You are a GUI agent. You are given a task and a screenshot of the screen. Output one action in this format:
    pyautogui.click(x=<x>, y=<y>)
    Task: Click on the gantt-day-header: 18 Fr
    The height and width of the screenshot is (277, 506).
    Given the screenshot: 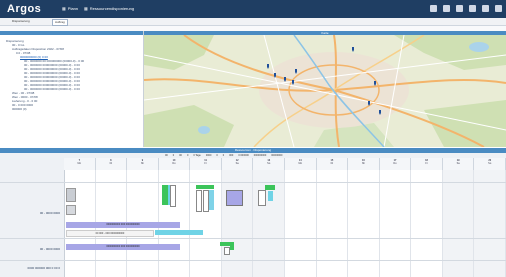 What is the action you would take?
    pyautogui.click(x=427, y=164)
    